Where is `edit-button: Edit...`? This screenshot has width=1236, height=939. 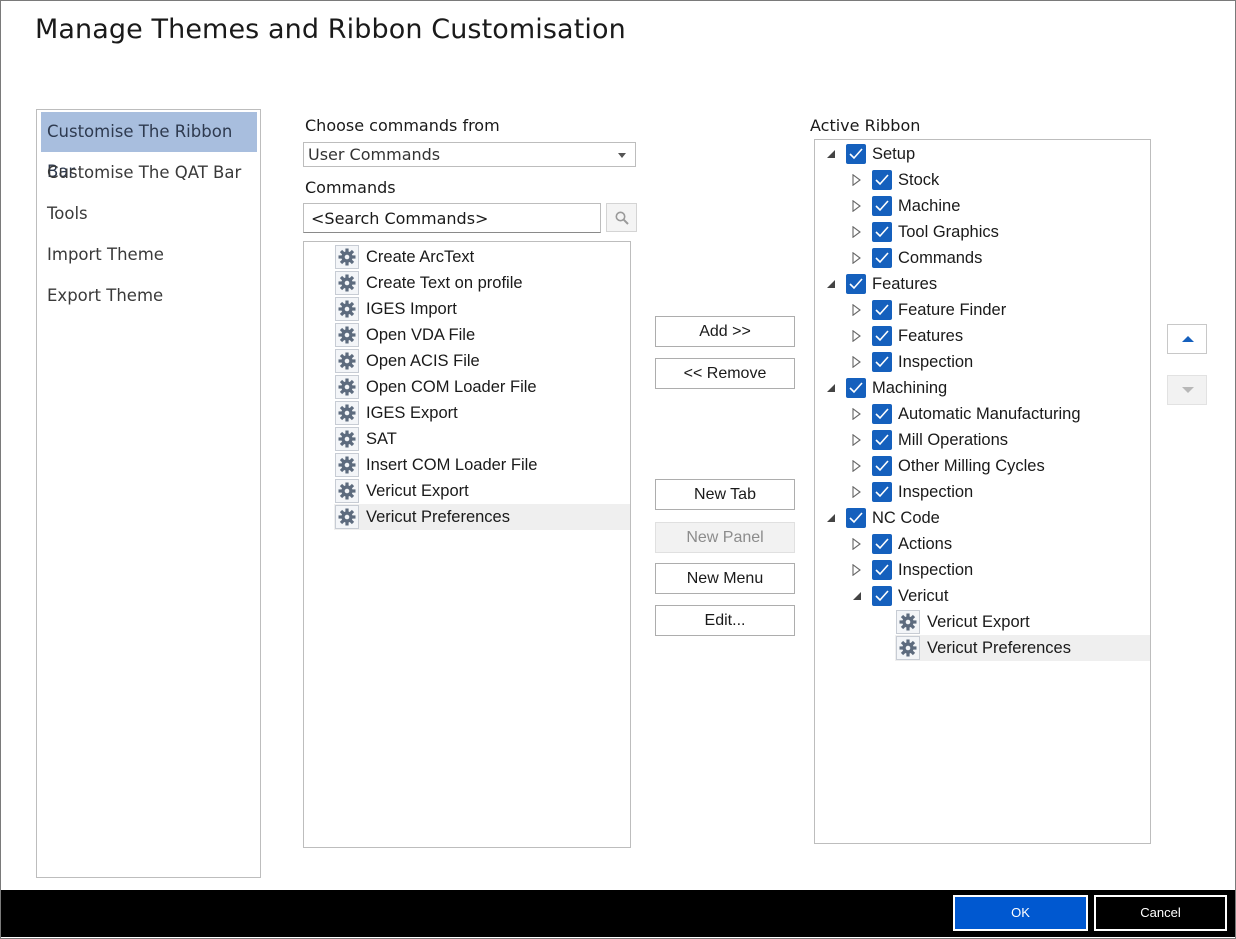
edit-button: Edit... is located at coordinates (725, 620).